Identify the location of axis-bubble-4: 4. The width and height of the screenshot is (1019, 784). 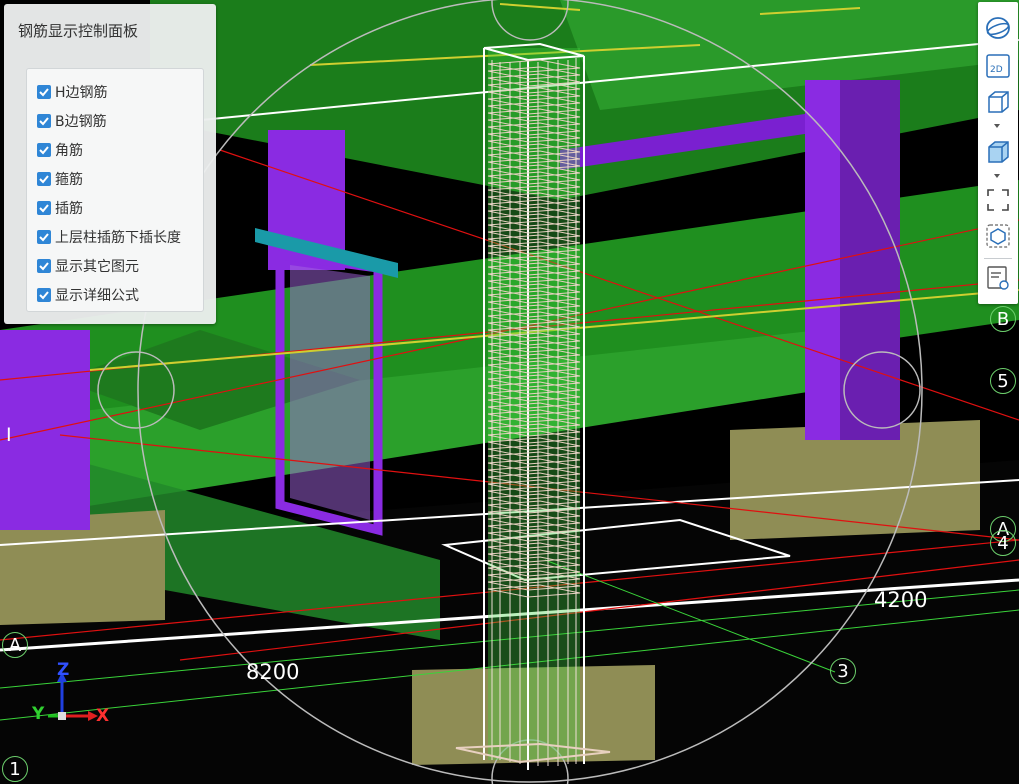
(1003, 543).